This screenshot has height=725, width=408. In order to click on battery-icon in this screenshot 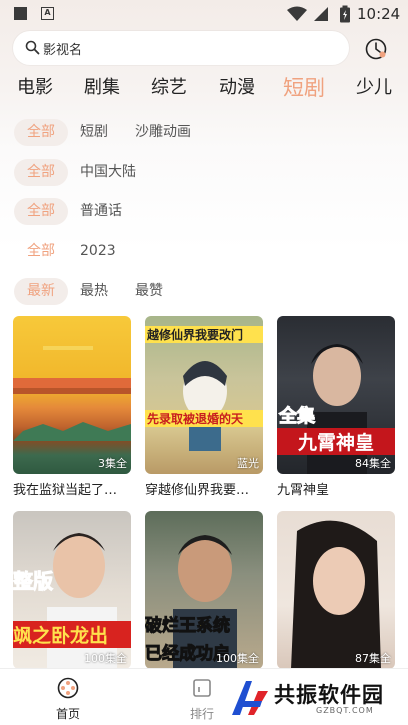, I will do `click(345, 14)`.